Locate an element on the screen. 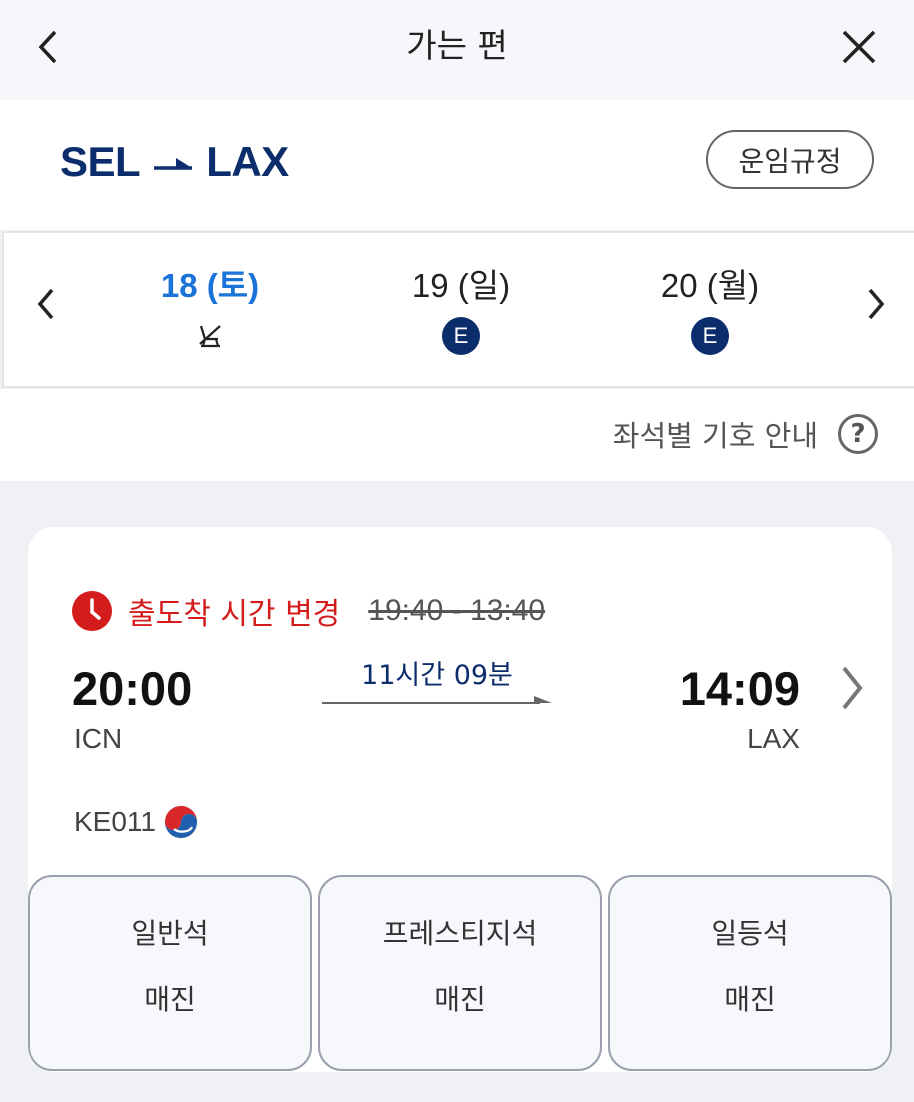 The height and width of the screenshot is (1102, 914). arrival-airport: LAX is located at coordinates (773, 738).